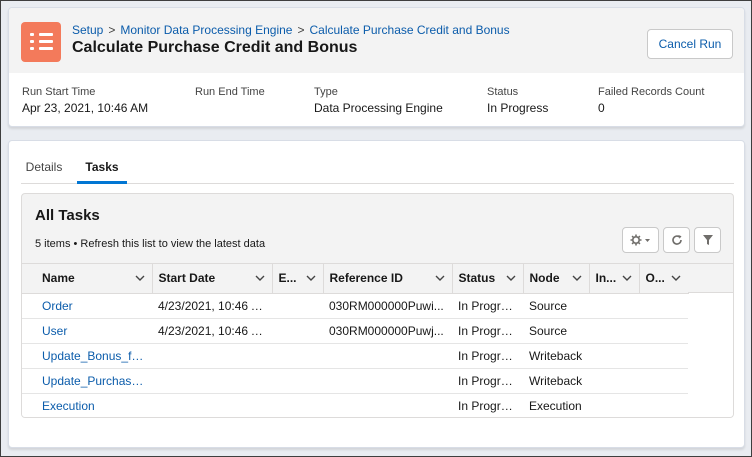 The height and width of the screenshot is (457, 752). Describe the element at coordinates (58, 278) in the screenshot. I see `column-label: Name` at that location.